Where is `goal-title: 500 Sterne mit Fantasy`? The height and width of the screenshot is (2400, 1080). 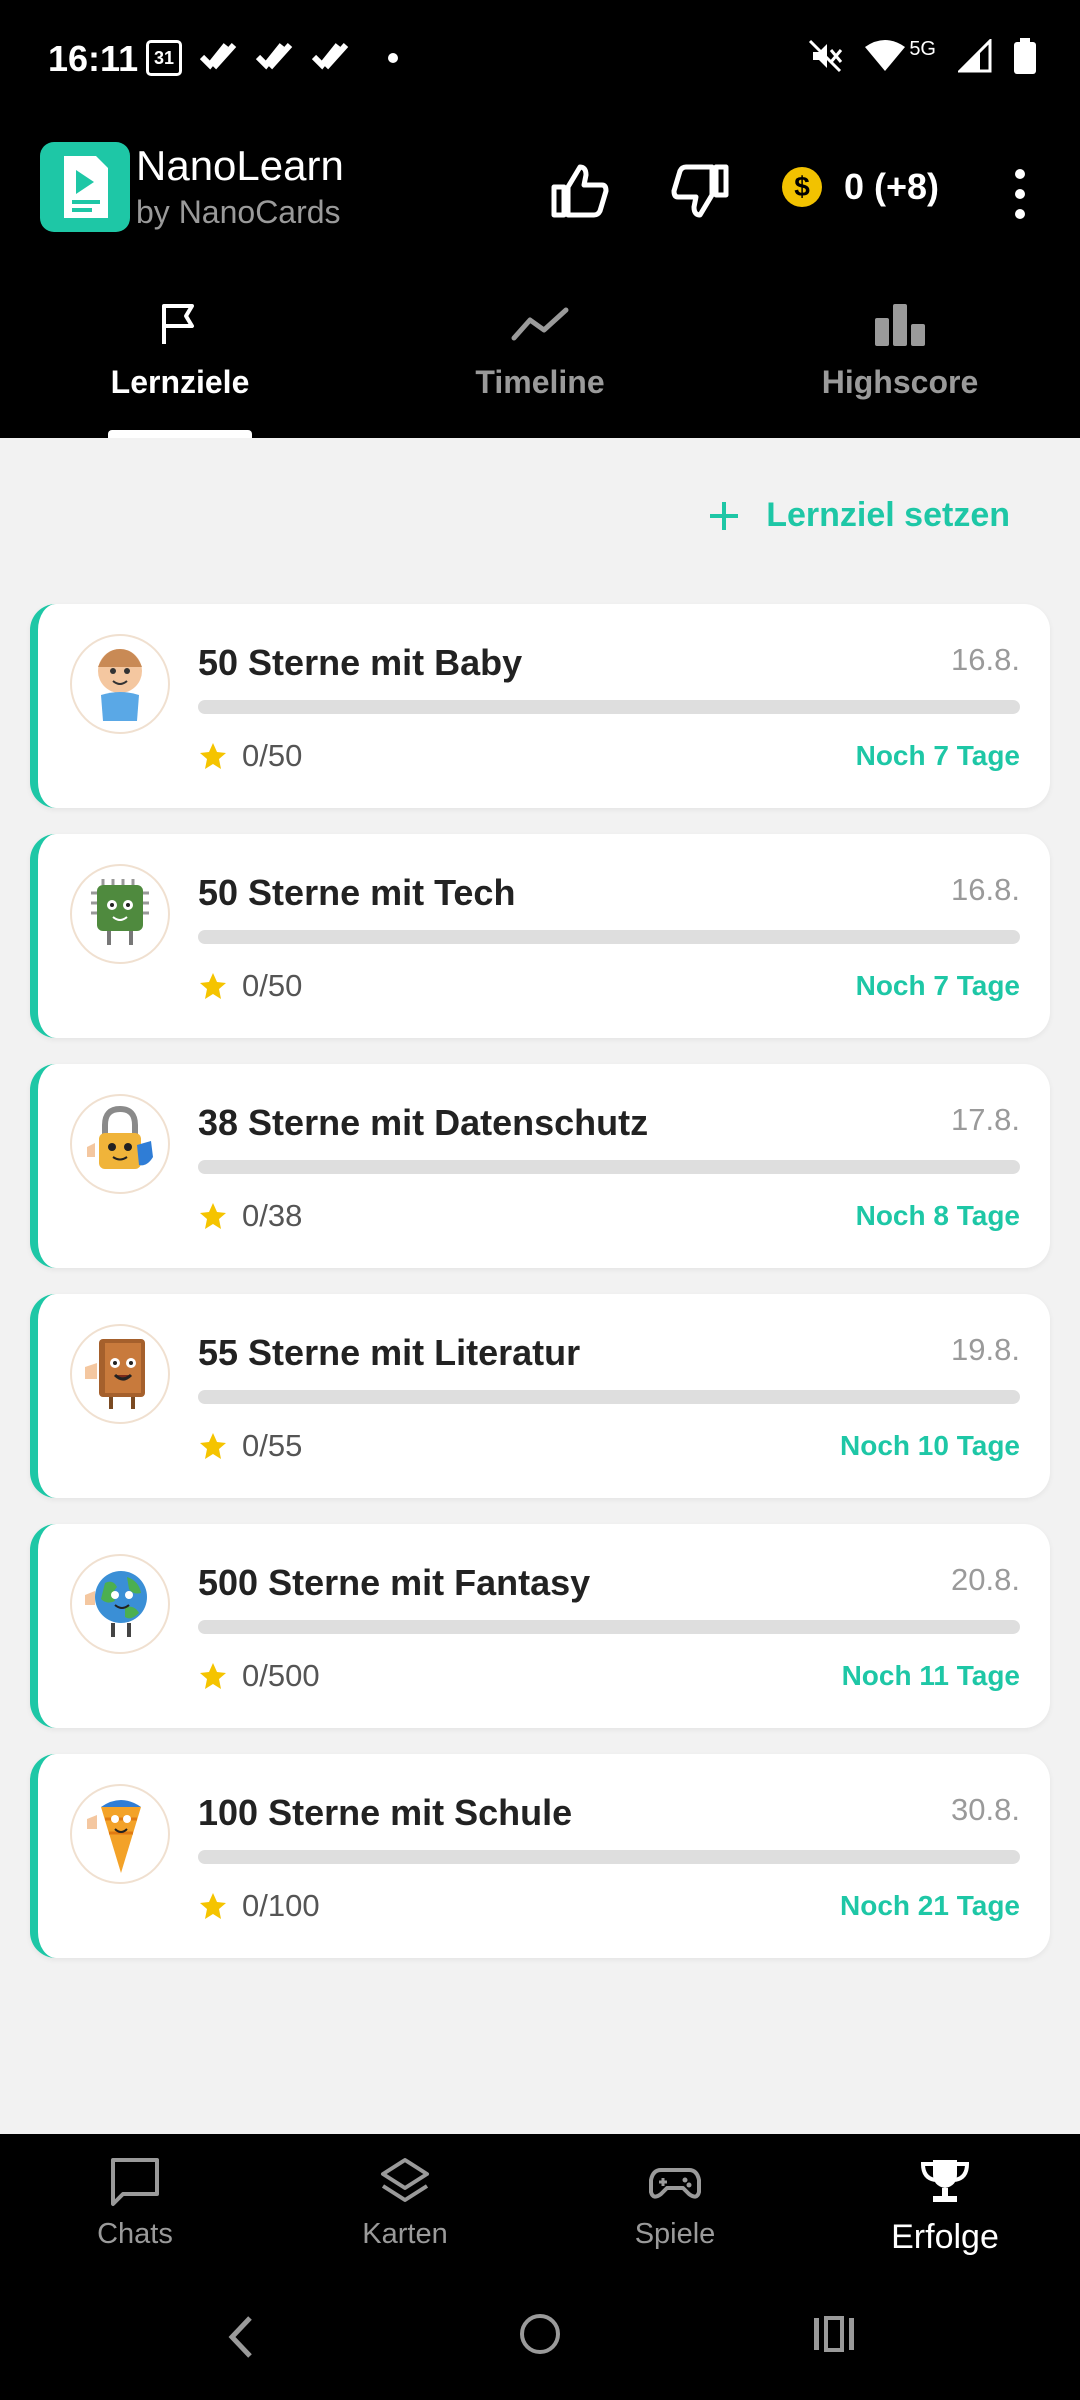 goal-title: 500 Sterne mit Fantasy is located at coordinates (394, 1582).